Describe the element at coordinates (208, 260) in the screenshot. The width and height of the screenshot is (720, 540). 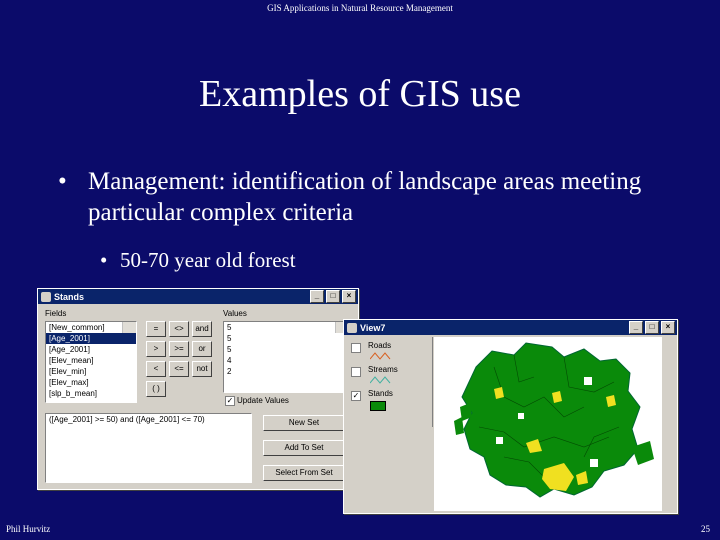
I see `sub-bullet-text: 50-70 year old forest` at that location.